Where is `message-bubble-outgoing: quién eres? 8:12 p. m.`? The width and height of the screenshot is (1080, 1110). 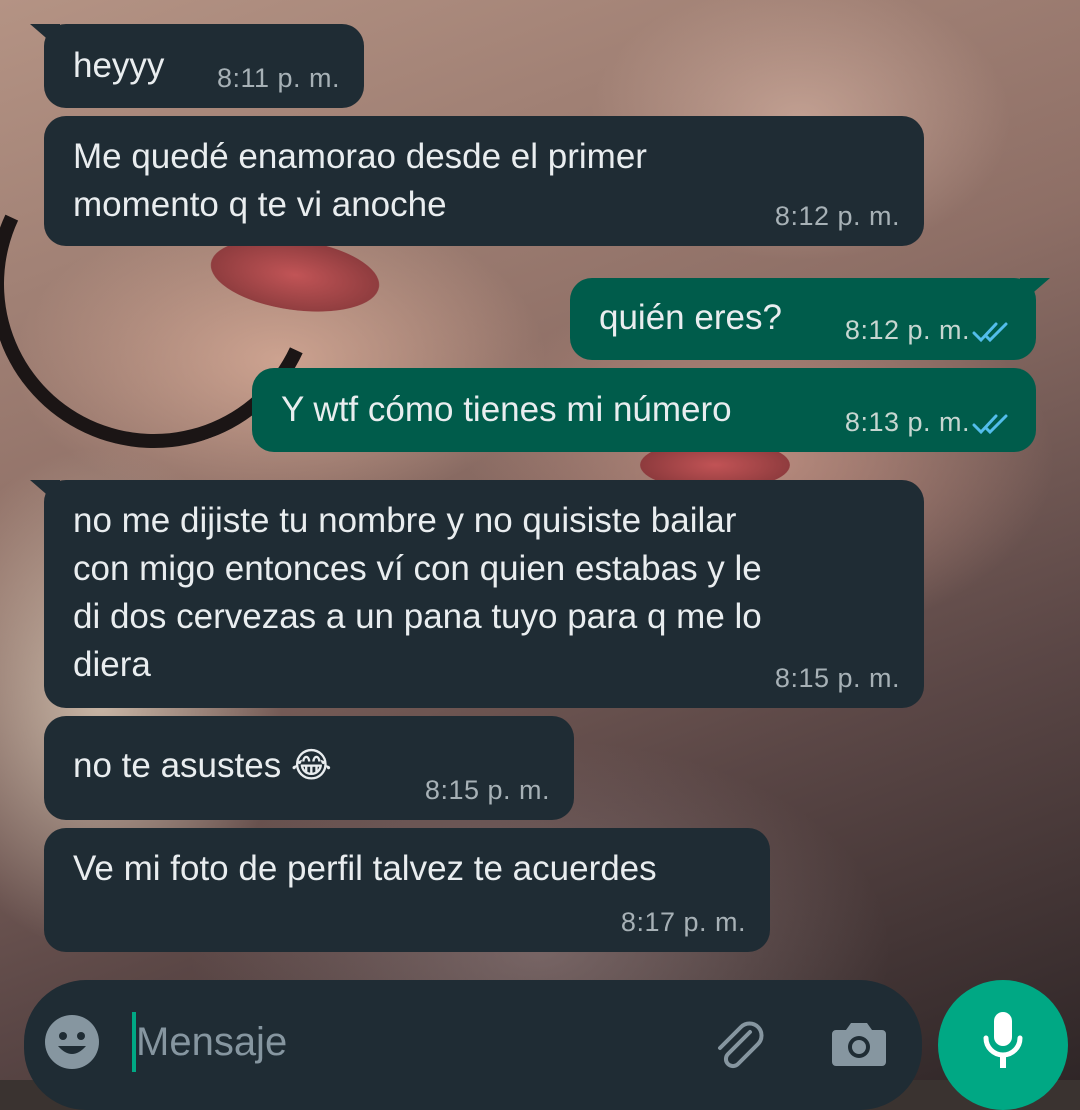
message-bubble-outgoing: quién eres? 8:12 p. m. is located at coordinates (810, 319).